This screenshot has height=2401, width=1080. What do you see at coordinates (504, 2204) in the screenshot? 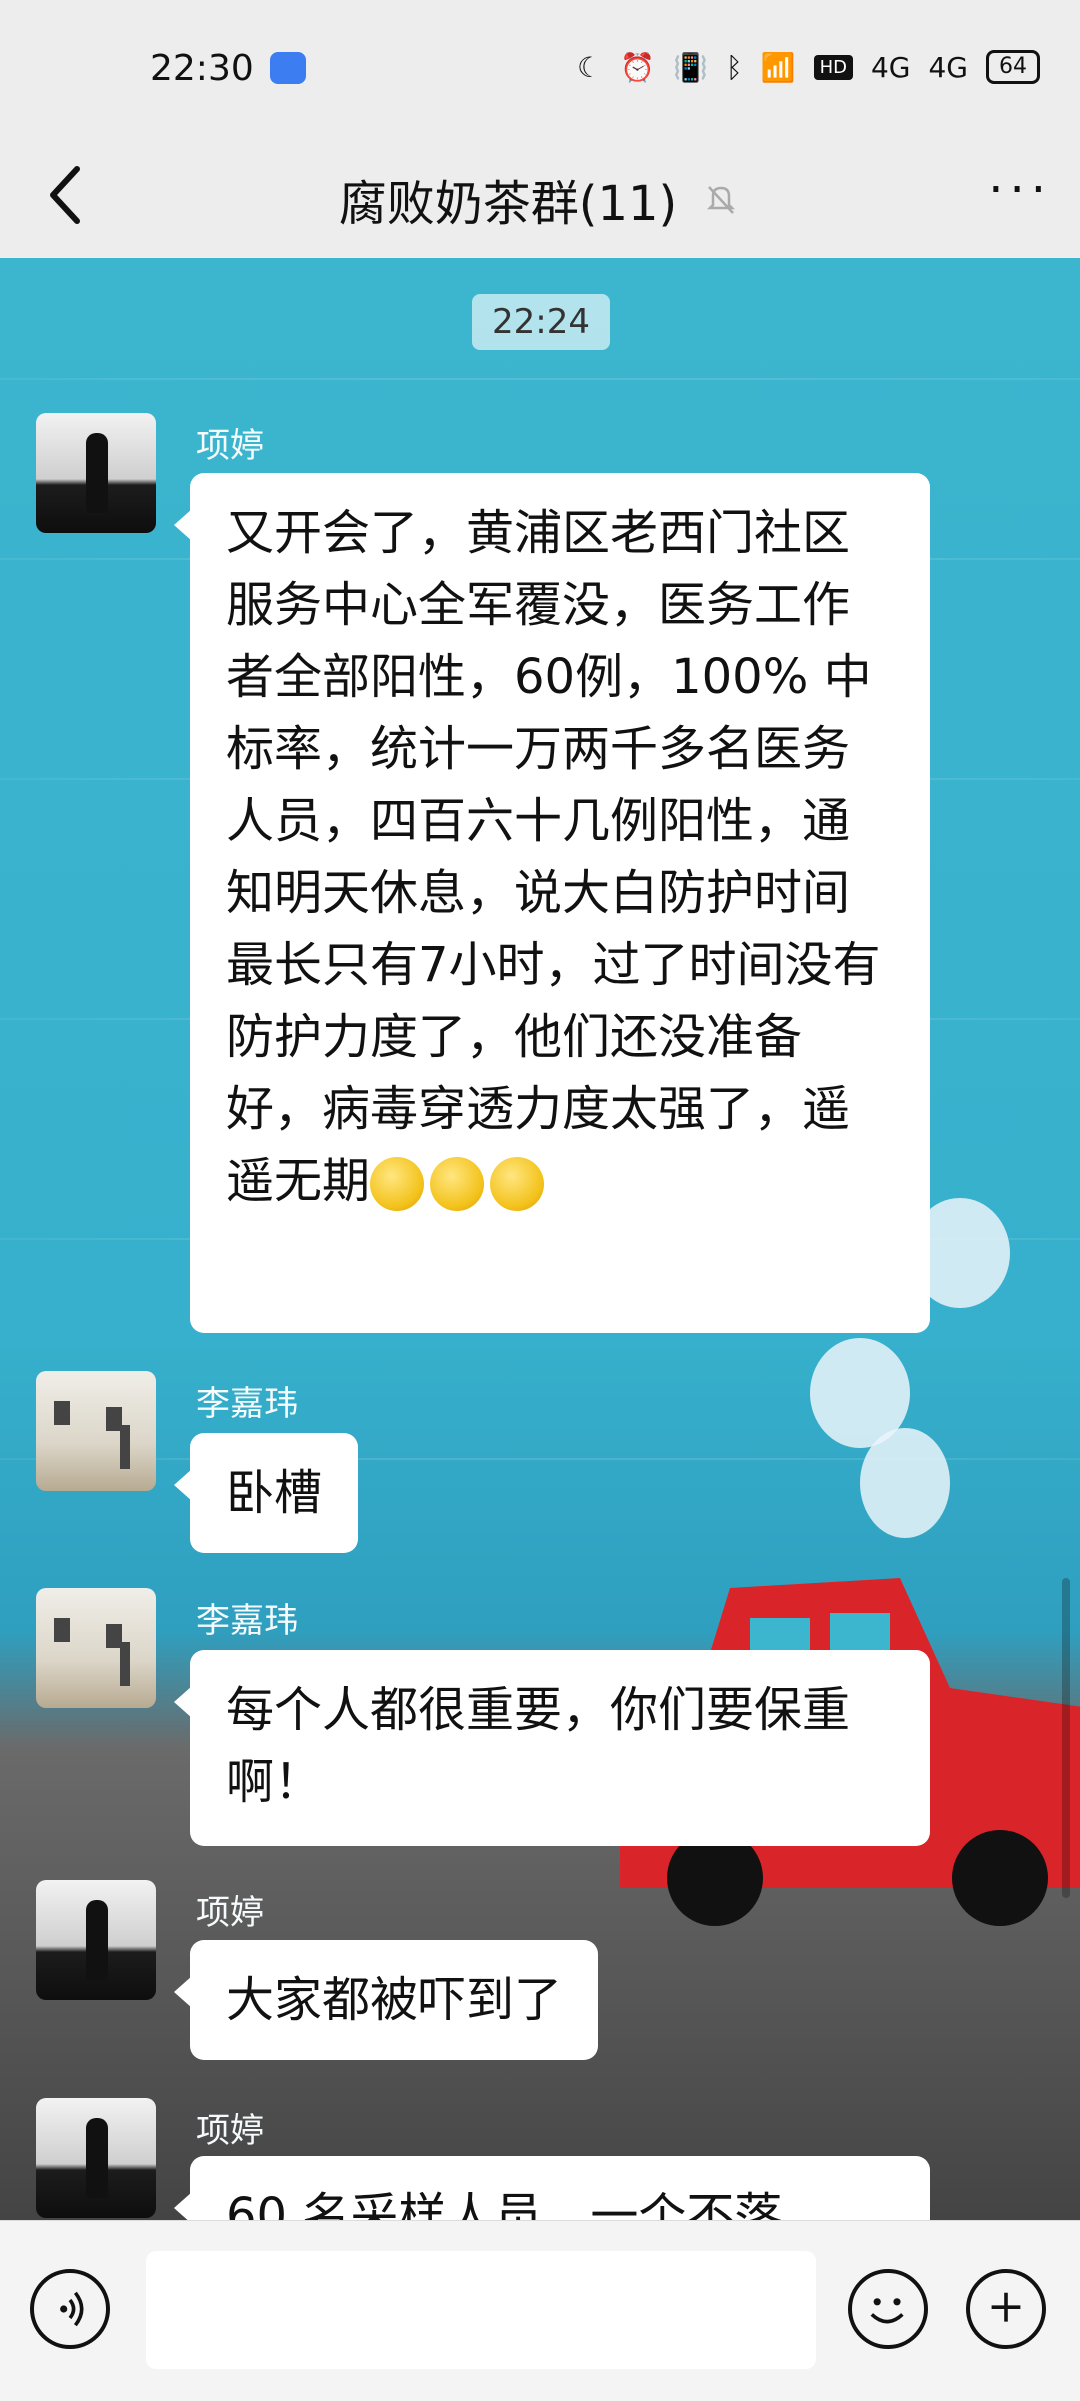
I see `message-text: 60 名采样人员，一个不落` at bounding box center [504, 2204].